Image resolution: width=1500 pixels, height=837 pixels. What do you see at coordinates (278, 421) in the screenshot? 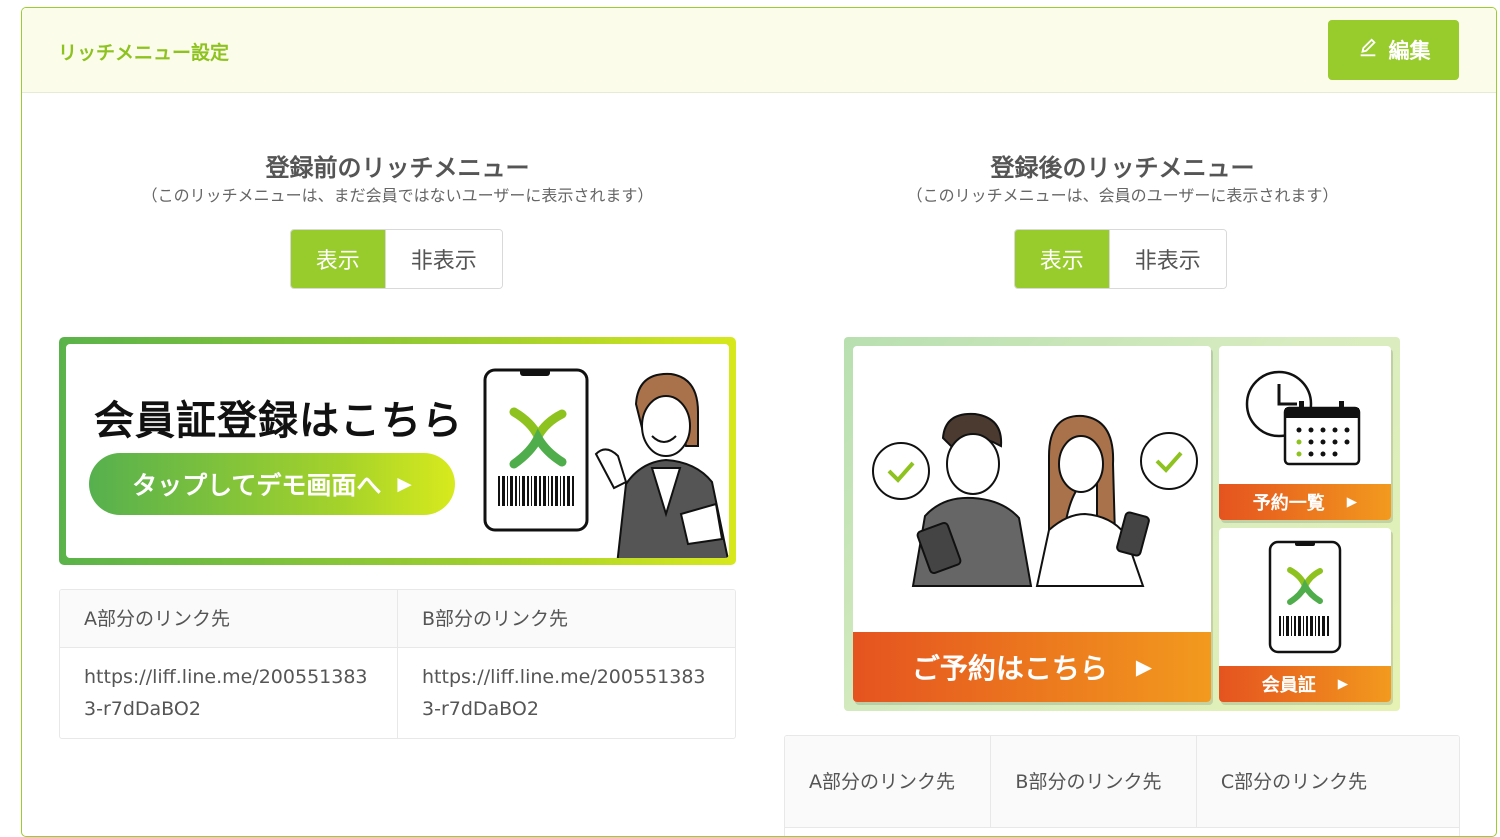
I see `banner-headline: 会員証登録はこちら` at bounding box center [278, 421].